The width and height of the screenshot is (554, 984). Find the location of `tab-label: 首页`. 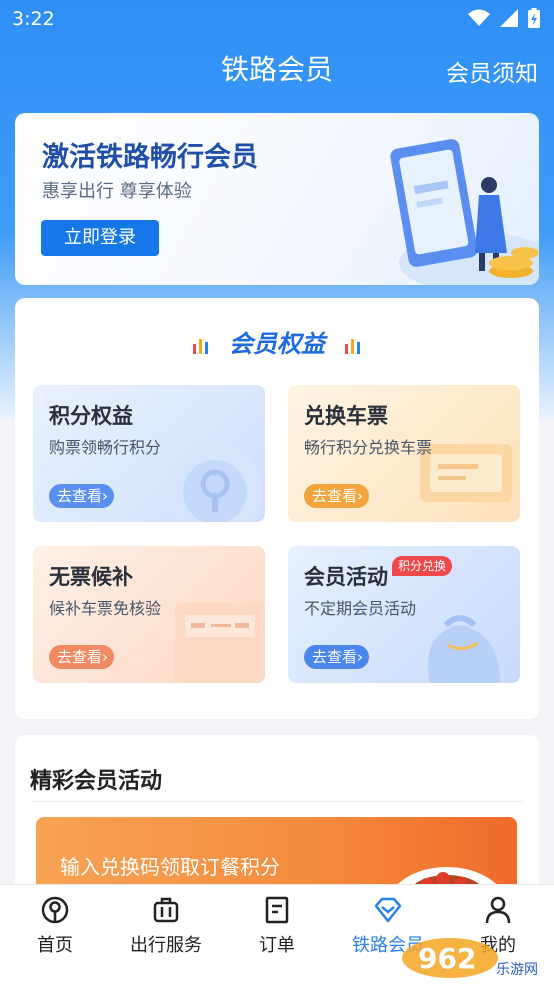

tab-label: 首页 is located at coordinates (55, 945).